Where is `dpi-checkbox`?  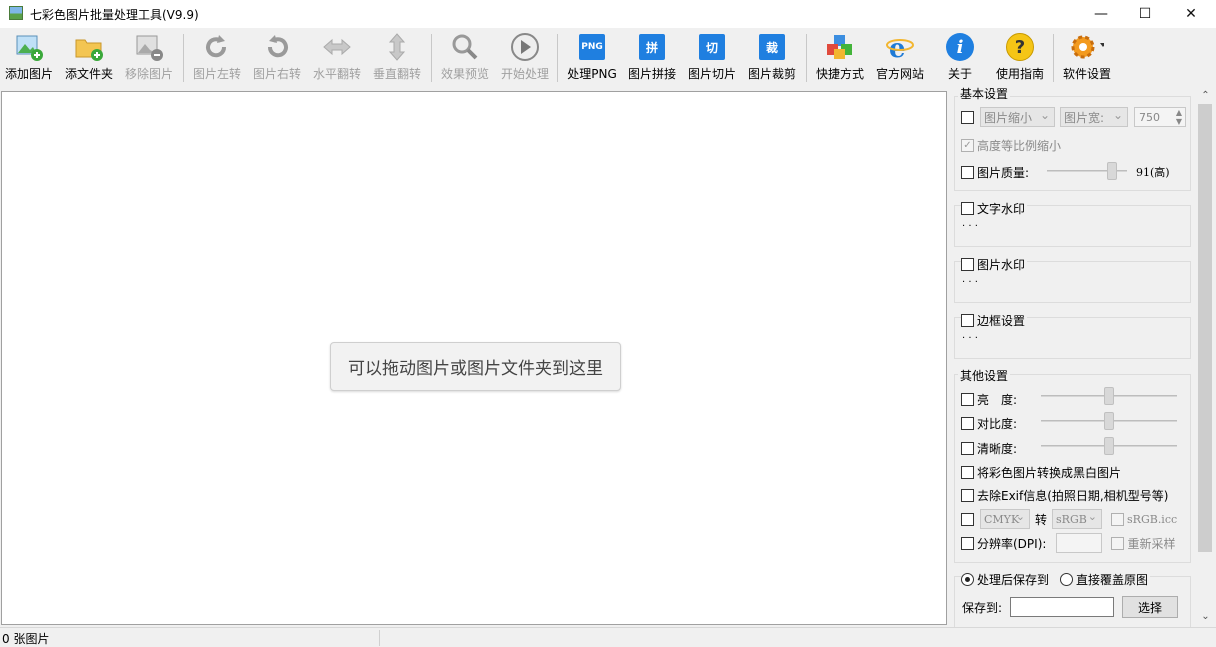
dpi-checkbox is located at coordinates (967, 543).